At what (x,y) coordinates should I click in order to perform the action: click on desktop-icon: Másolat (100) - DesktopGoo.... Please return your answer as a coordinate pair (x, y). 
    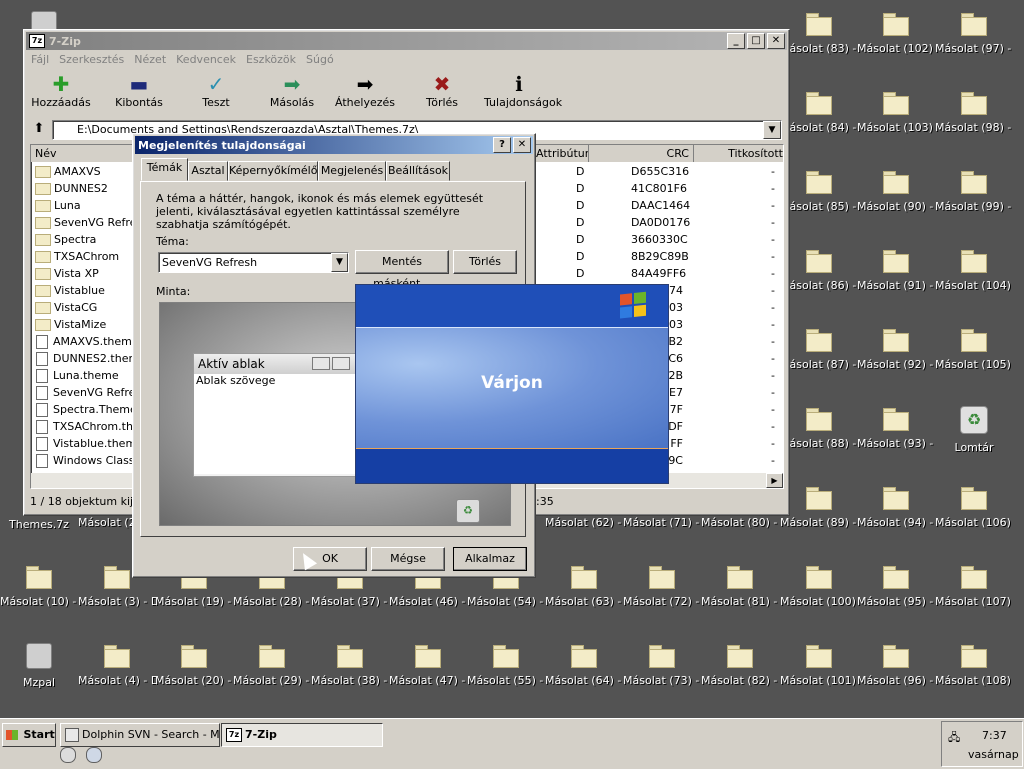
    Looking at the image, I should click on (819, 595).